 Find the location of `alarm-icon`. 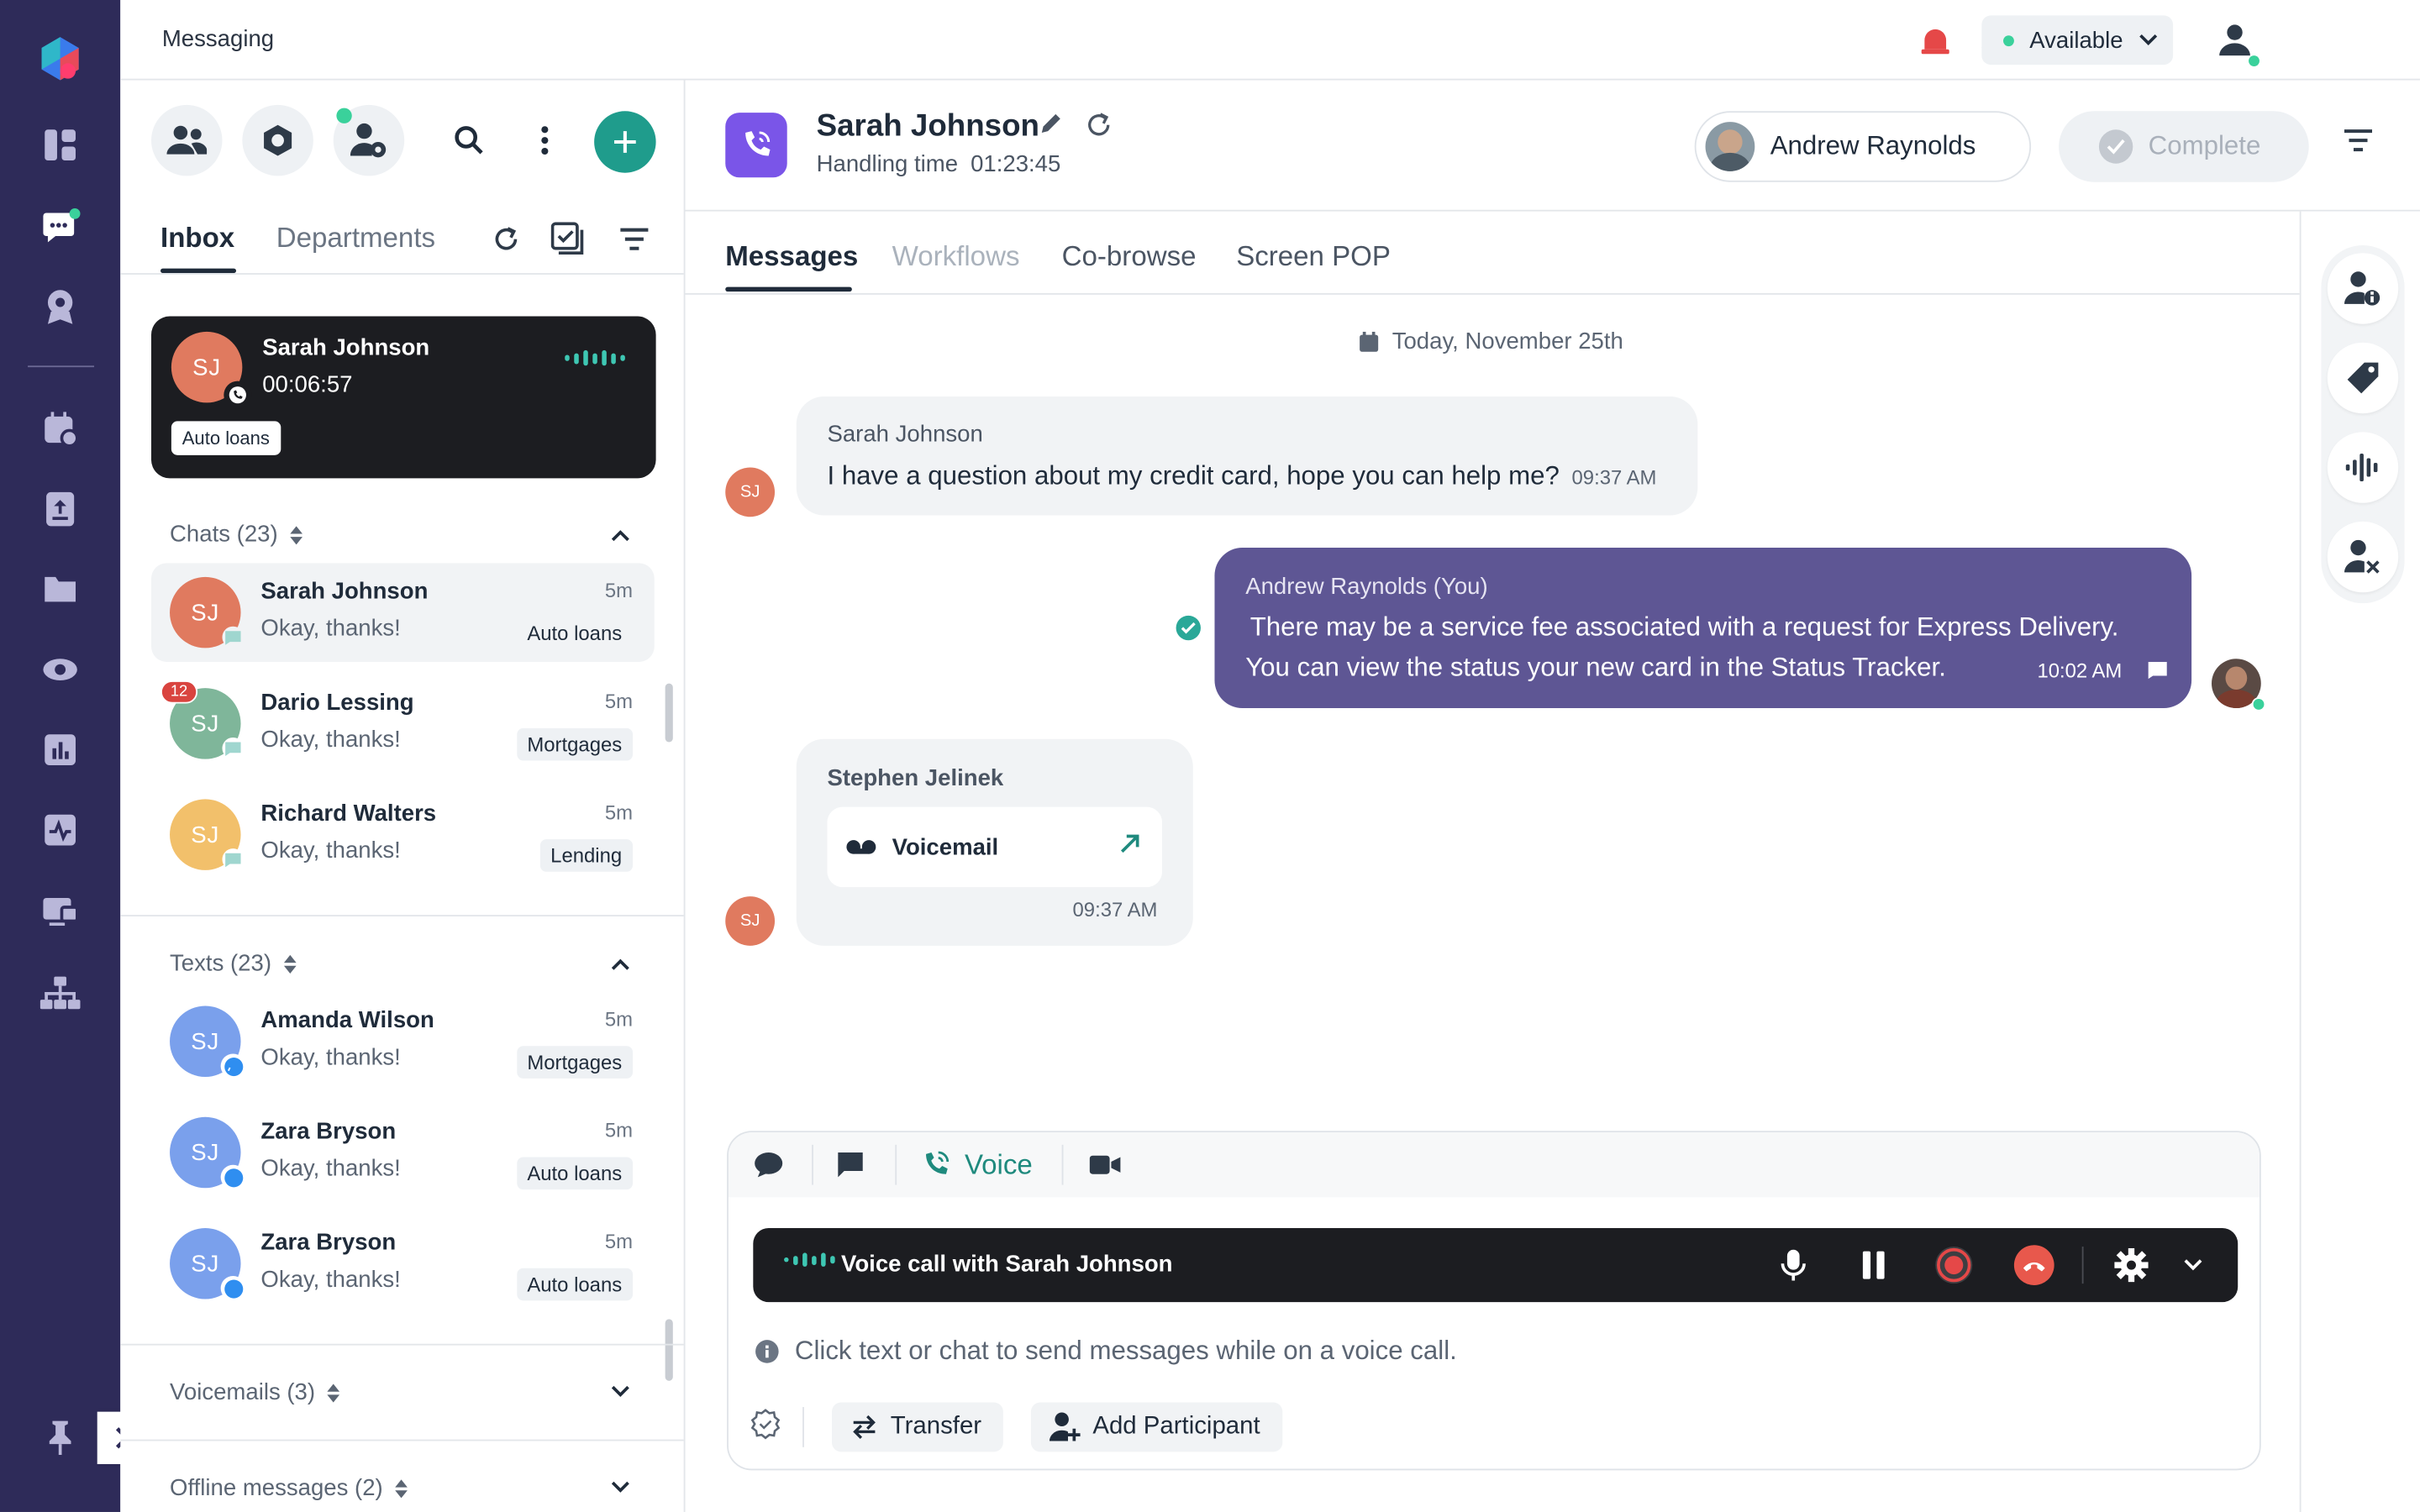

alarm-icon is located at coordinates (1935, 40).